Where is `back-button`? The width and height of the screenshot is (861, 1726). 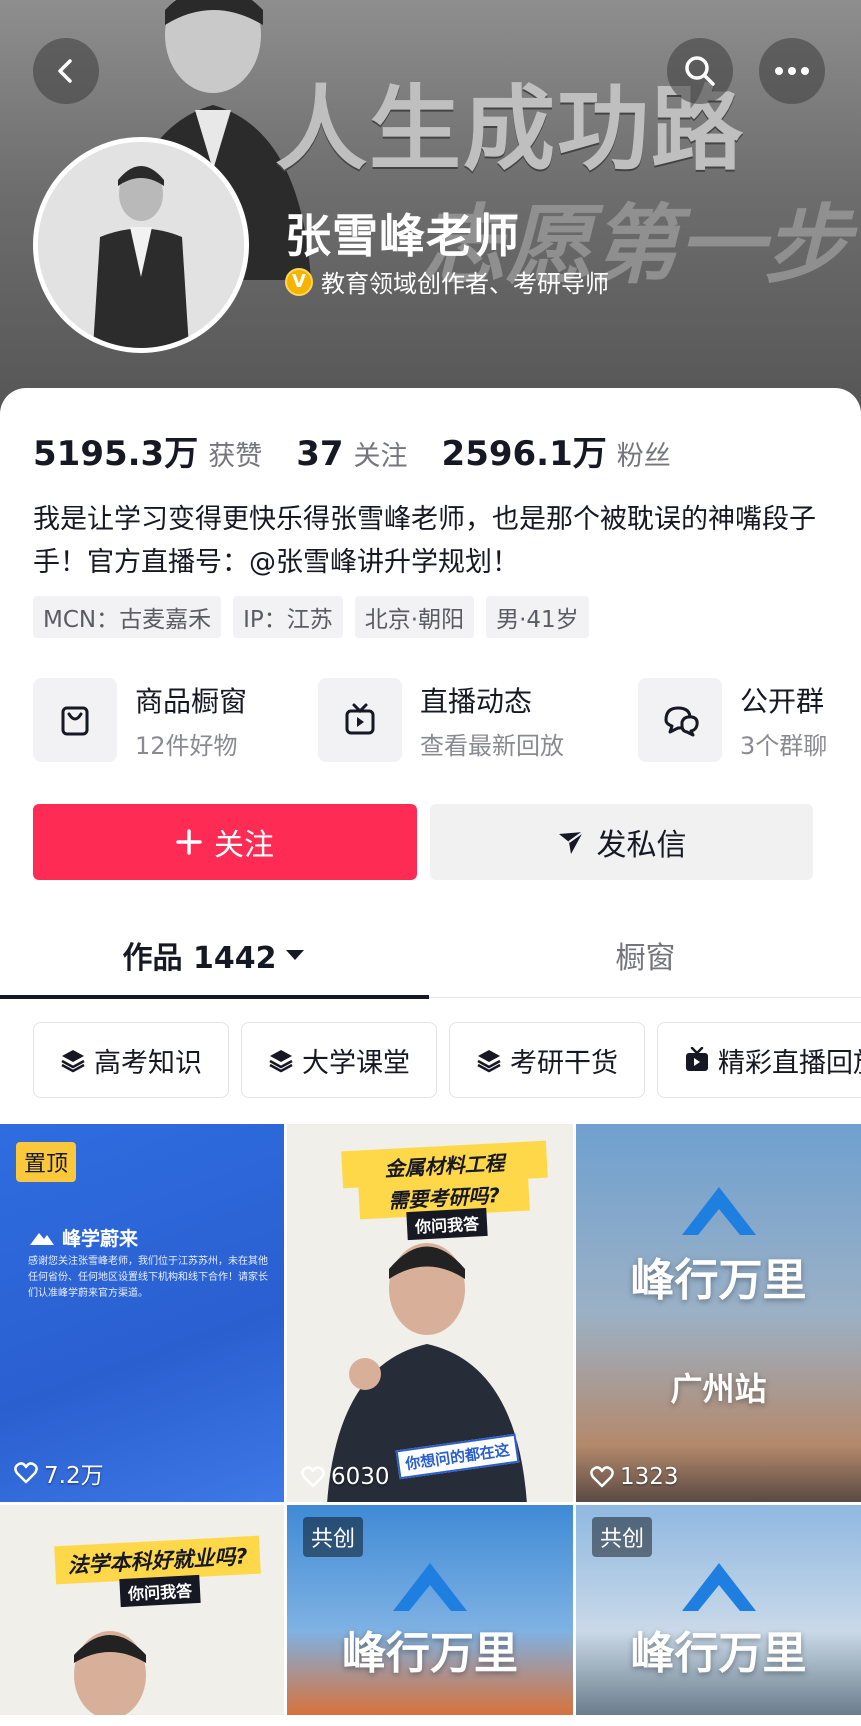 back-button is located at coordinates (66, 71).